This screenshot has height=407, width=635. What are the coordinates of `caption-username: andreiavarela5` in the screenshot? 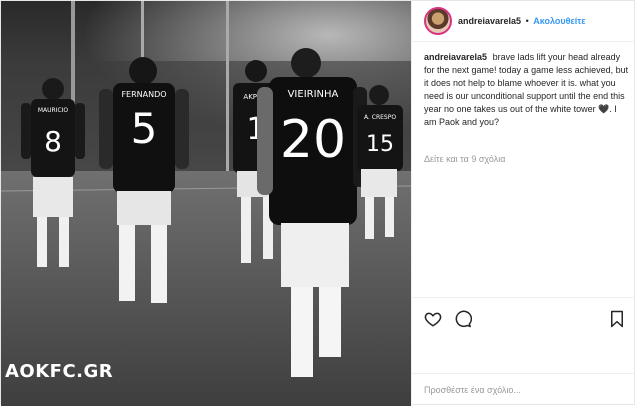 It's located at (455, 57).